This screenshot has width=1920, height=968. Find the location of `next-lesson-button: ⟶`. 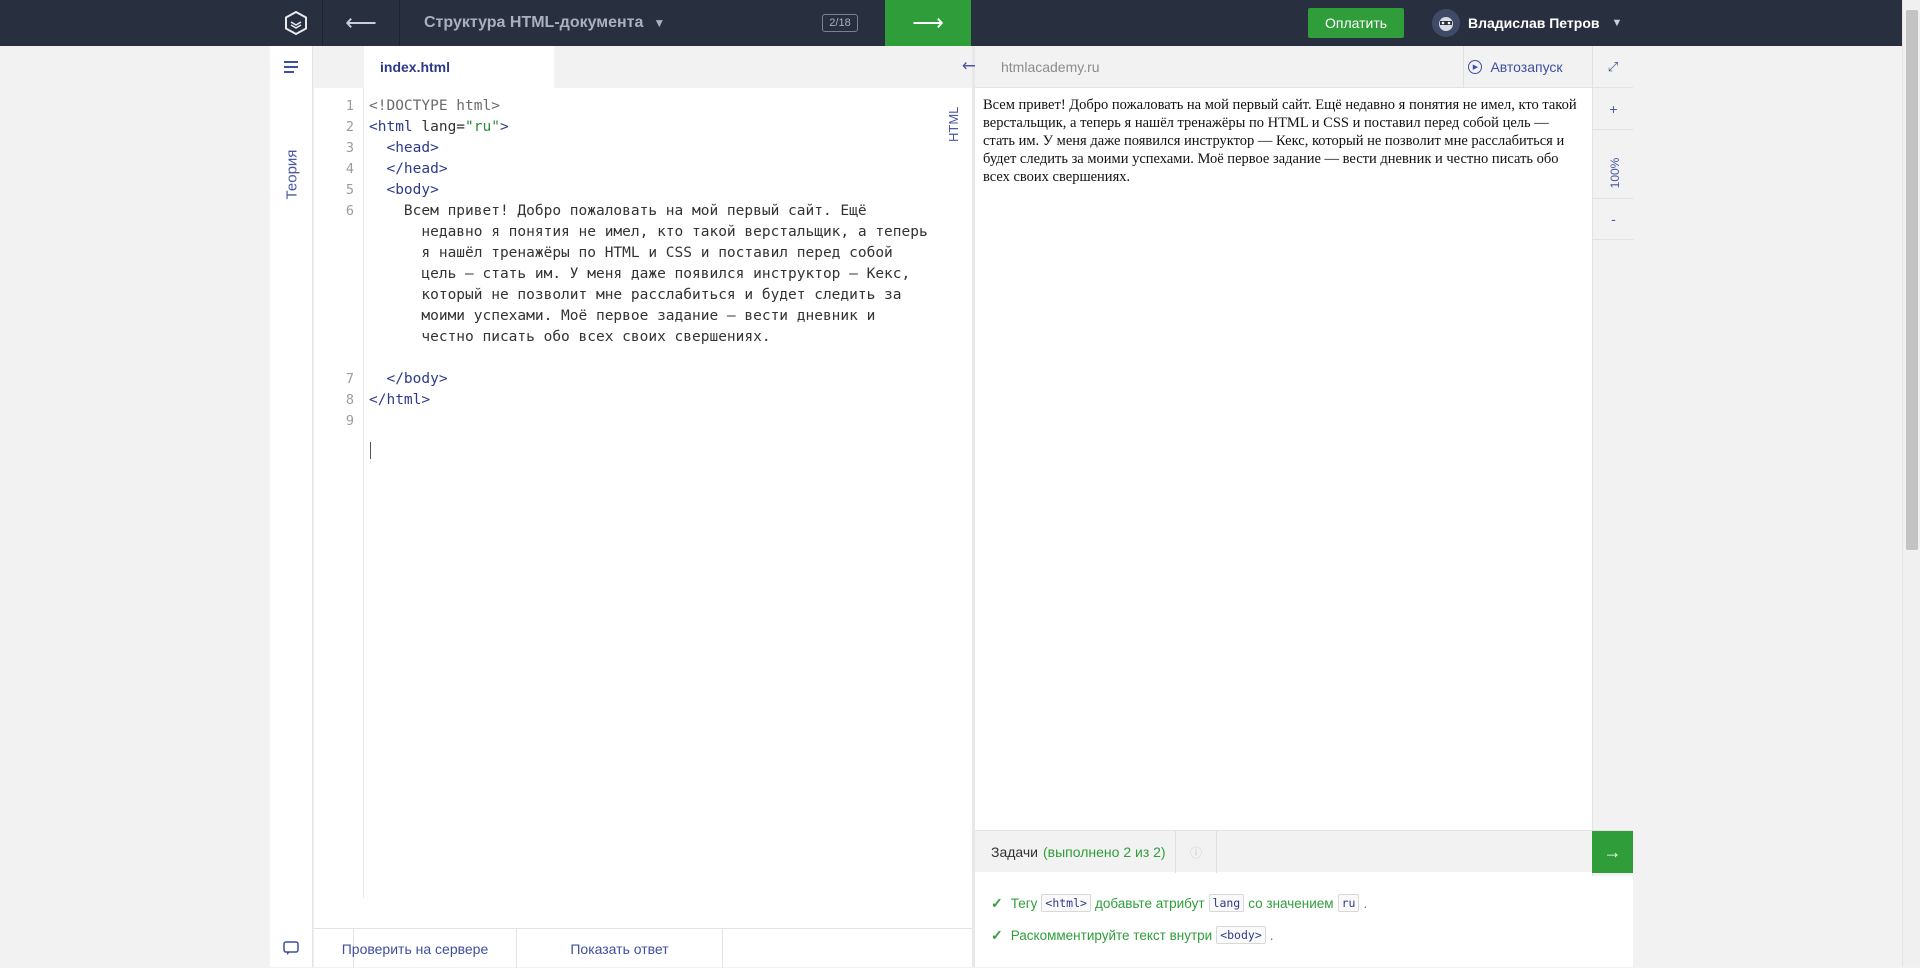

next-lesson-button: ⟶ is located at coordinates (928, 23).